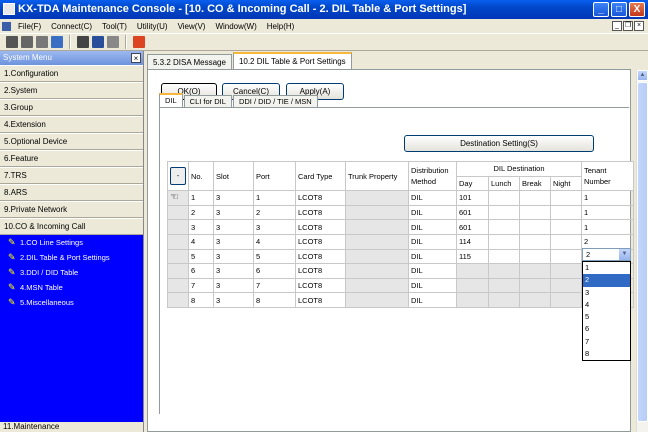 This screenshot has height=432, width=648. What do you see at coordinates (29, 26) in the screenshot?
I see `menu-file: File(F)` at bounding box center [29, 26].